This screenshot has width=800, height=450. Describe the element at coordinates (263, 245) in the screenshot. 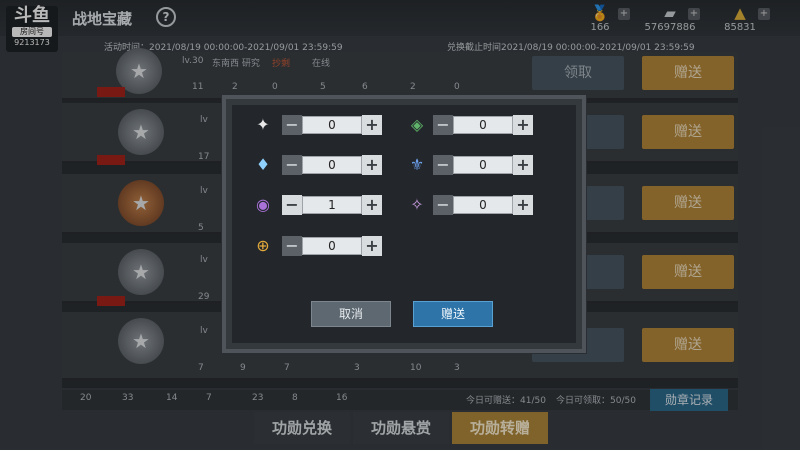

I see `gold-medal-icon: ⊕` at that location.